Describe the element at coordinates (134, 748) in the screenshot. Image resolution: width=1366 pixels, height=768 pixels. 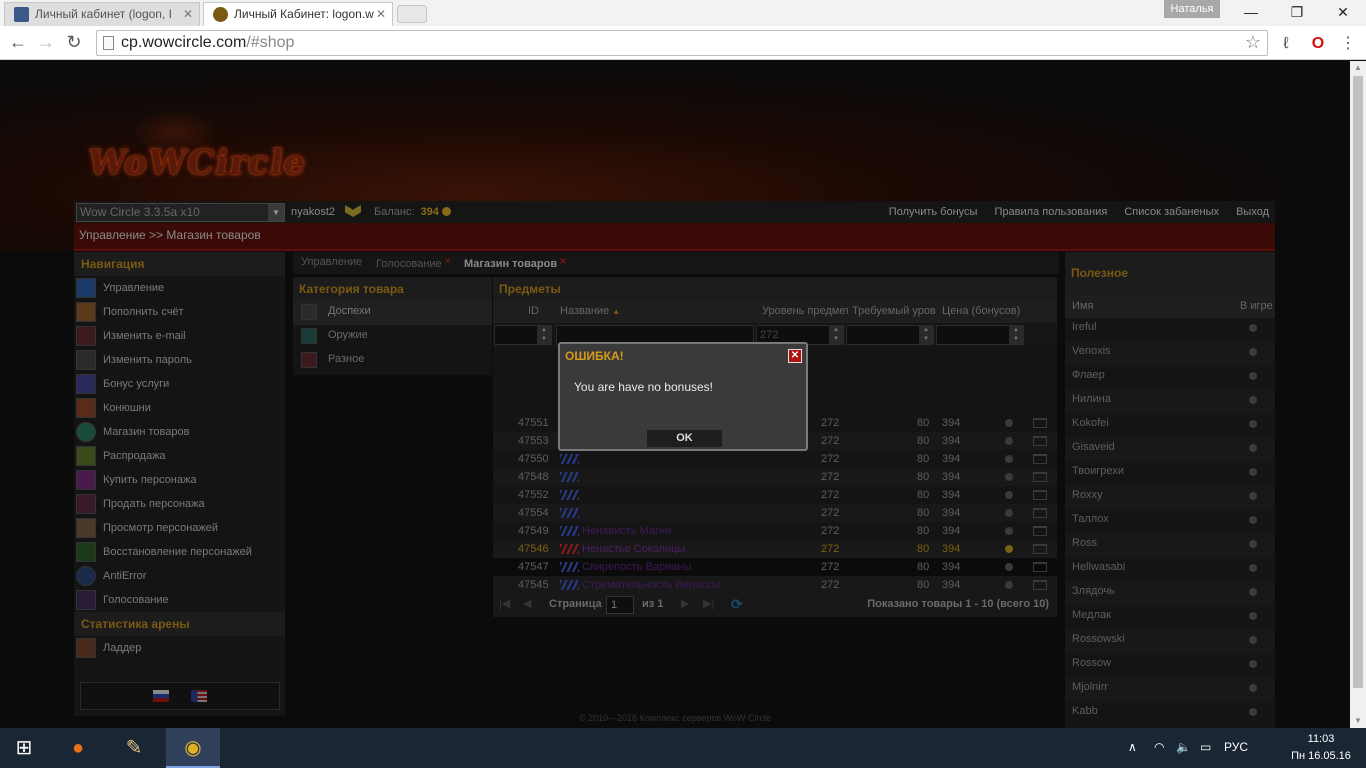
I see `app-icon: ✎` at that location.